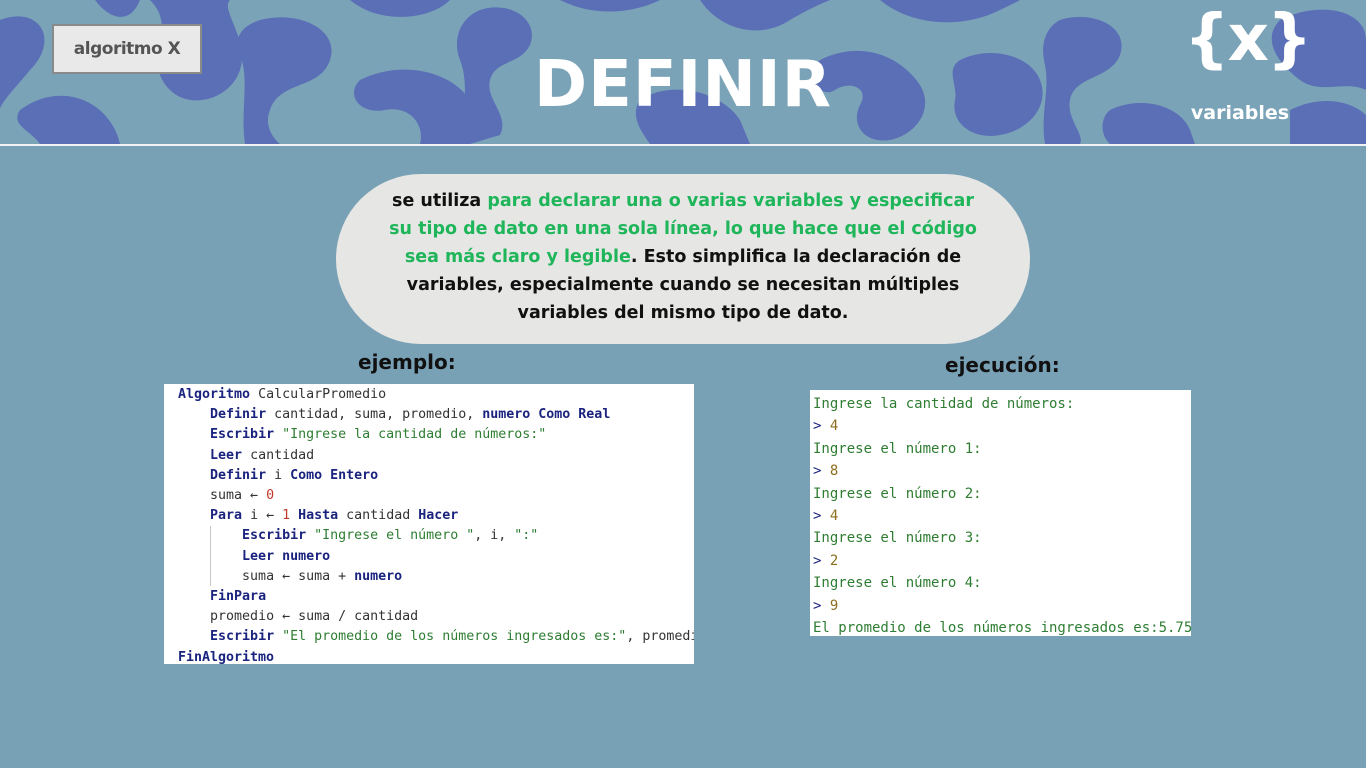 This screenshot has width=1366, height=768. I want to click on variables-icon: {x}, so click(1248, 39).